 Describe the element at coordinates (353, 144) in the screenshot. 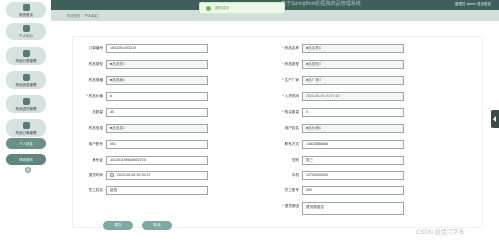

I see `form-field-input: 13823888888` at that location.